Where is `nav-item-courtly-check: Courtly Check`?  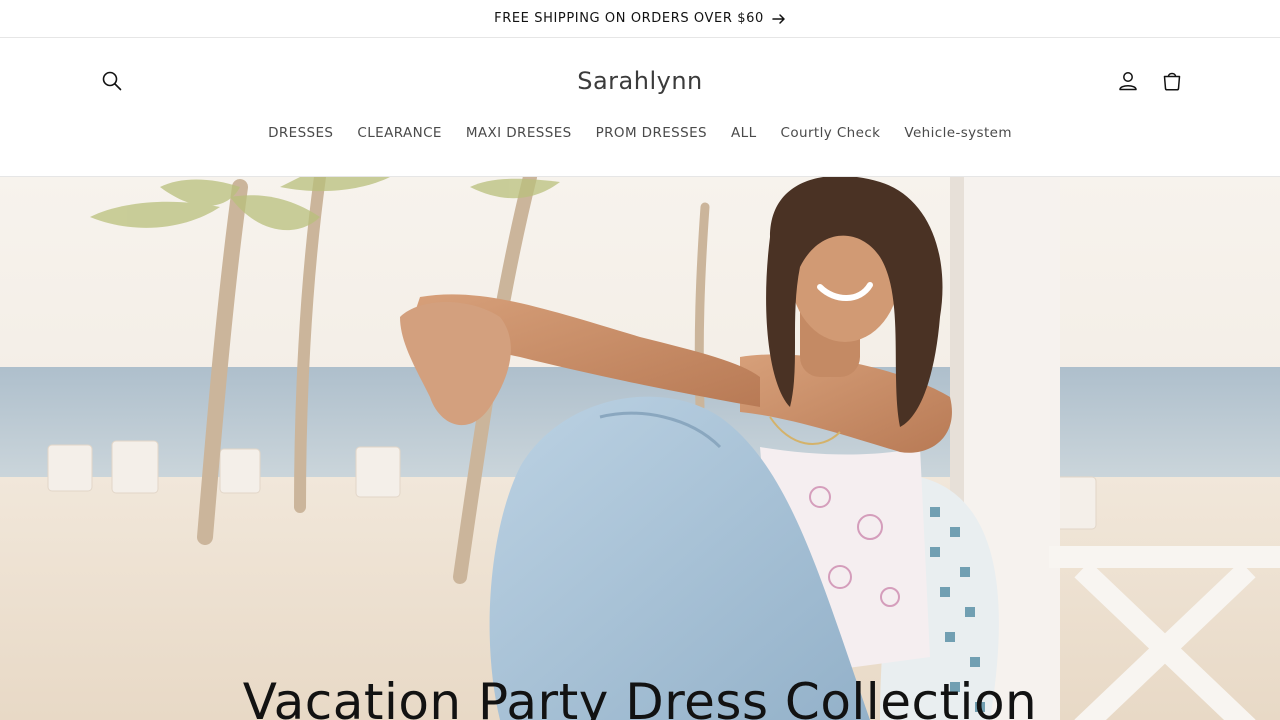 nav-item-courtly-check: Courtly Check is located at coordinates (831, 133).